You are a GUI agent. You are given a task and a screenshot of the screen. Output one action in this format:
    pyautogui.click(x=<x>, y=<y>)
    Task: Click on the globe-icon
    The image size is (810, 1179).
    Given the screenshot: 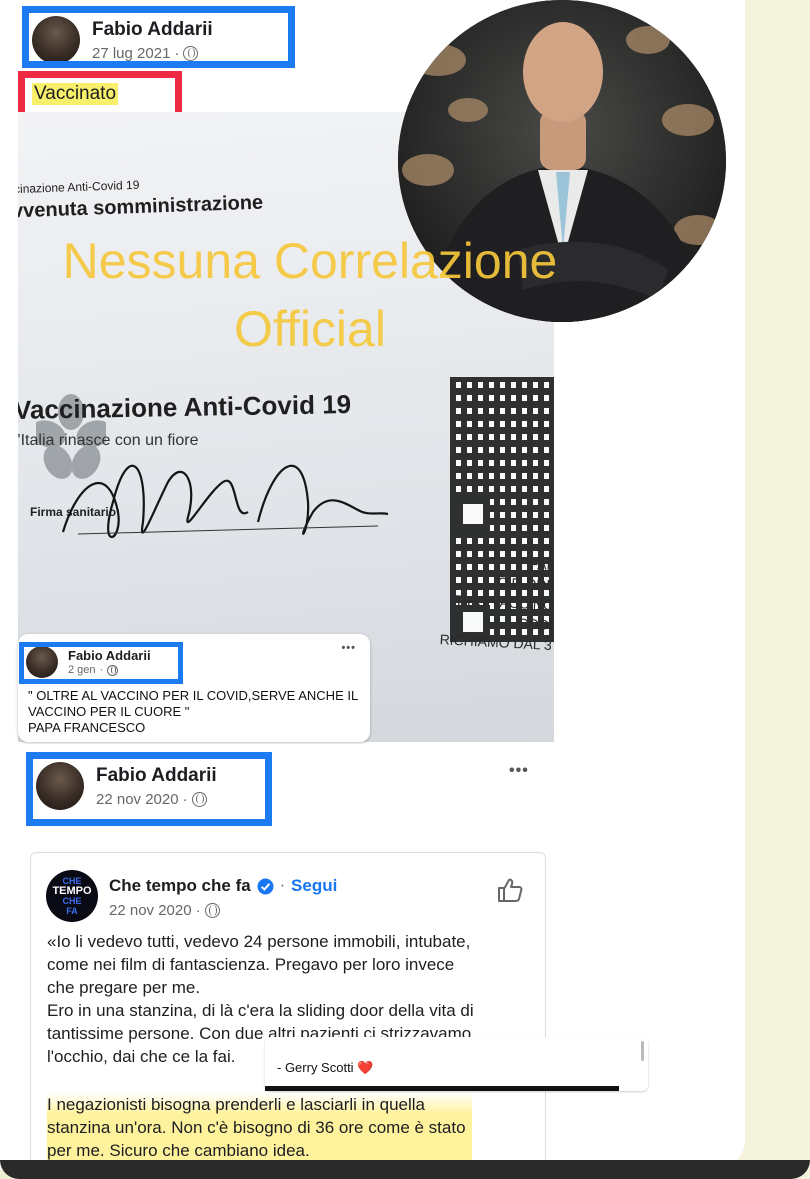 What is the action you would take?
    pyautogui.click(x=212, y=910)
    